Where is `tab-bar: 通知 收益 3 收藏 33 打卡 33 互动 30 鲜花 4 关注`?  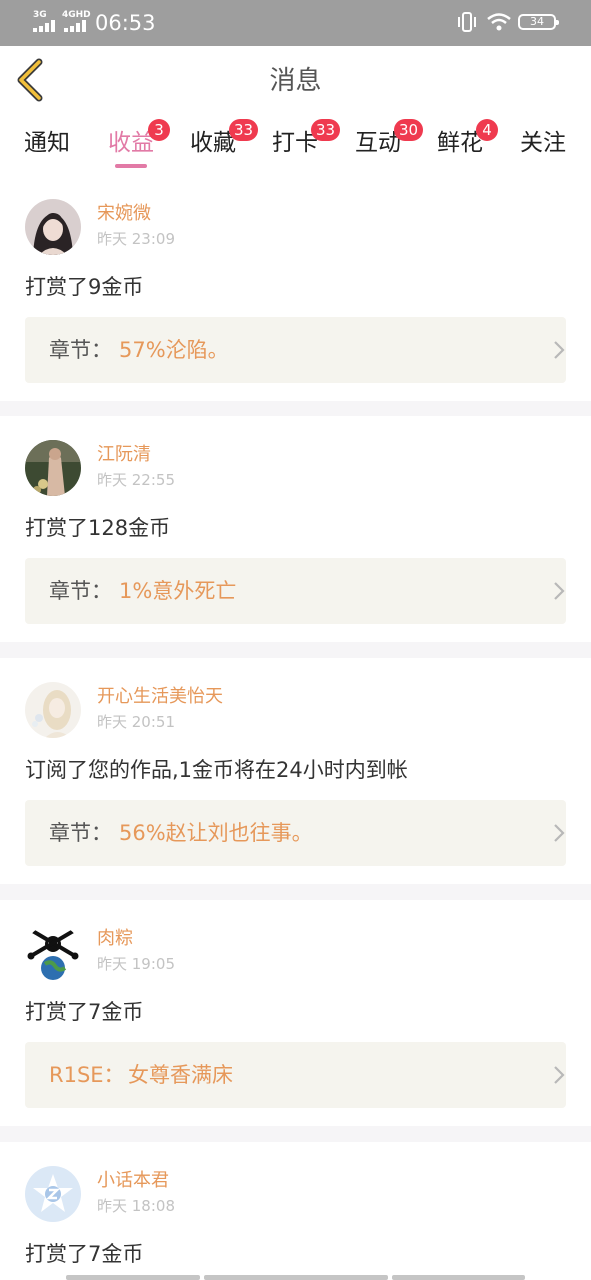 tab-bar: 通知 收益 3 收藏 33 打卡 33 互动 30 鲜花 4 关注 is located at coordinates (295, 149).